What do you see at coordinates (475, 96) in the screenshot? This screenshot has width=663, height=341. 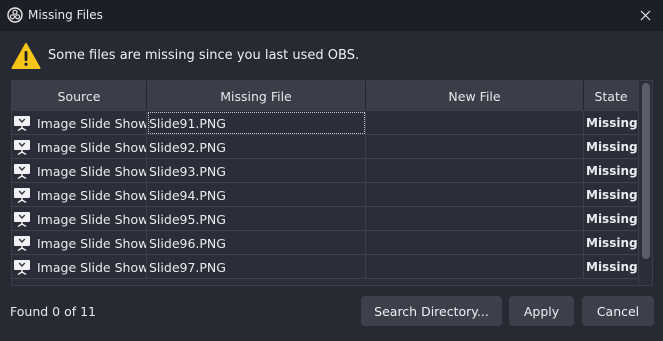 I see `column-header-new-file: New File` at bounding box center [475, 96].